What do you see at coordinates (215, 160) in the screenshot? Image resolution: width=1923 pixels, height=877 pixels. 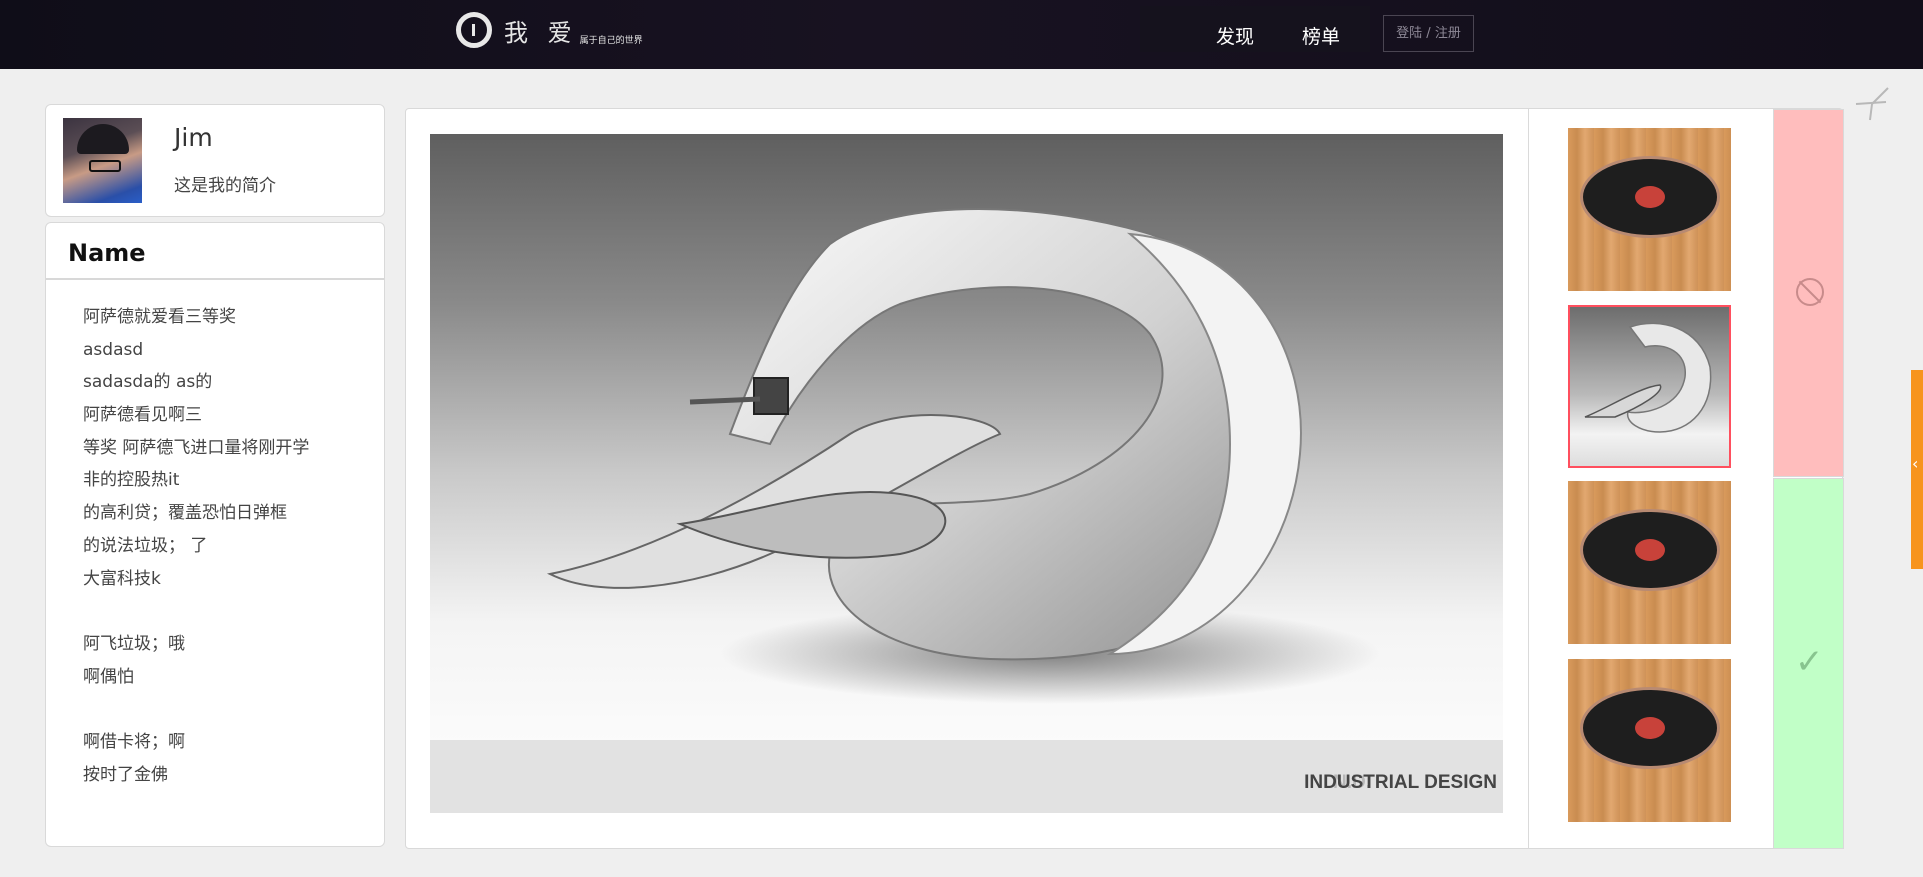 I see `profile-card: Jim 这是我的简介` at bounding box center [215, 160].